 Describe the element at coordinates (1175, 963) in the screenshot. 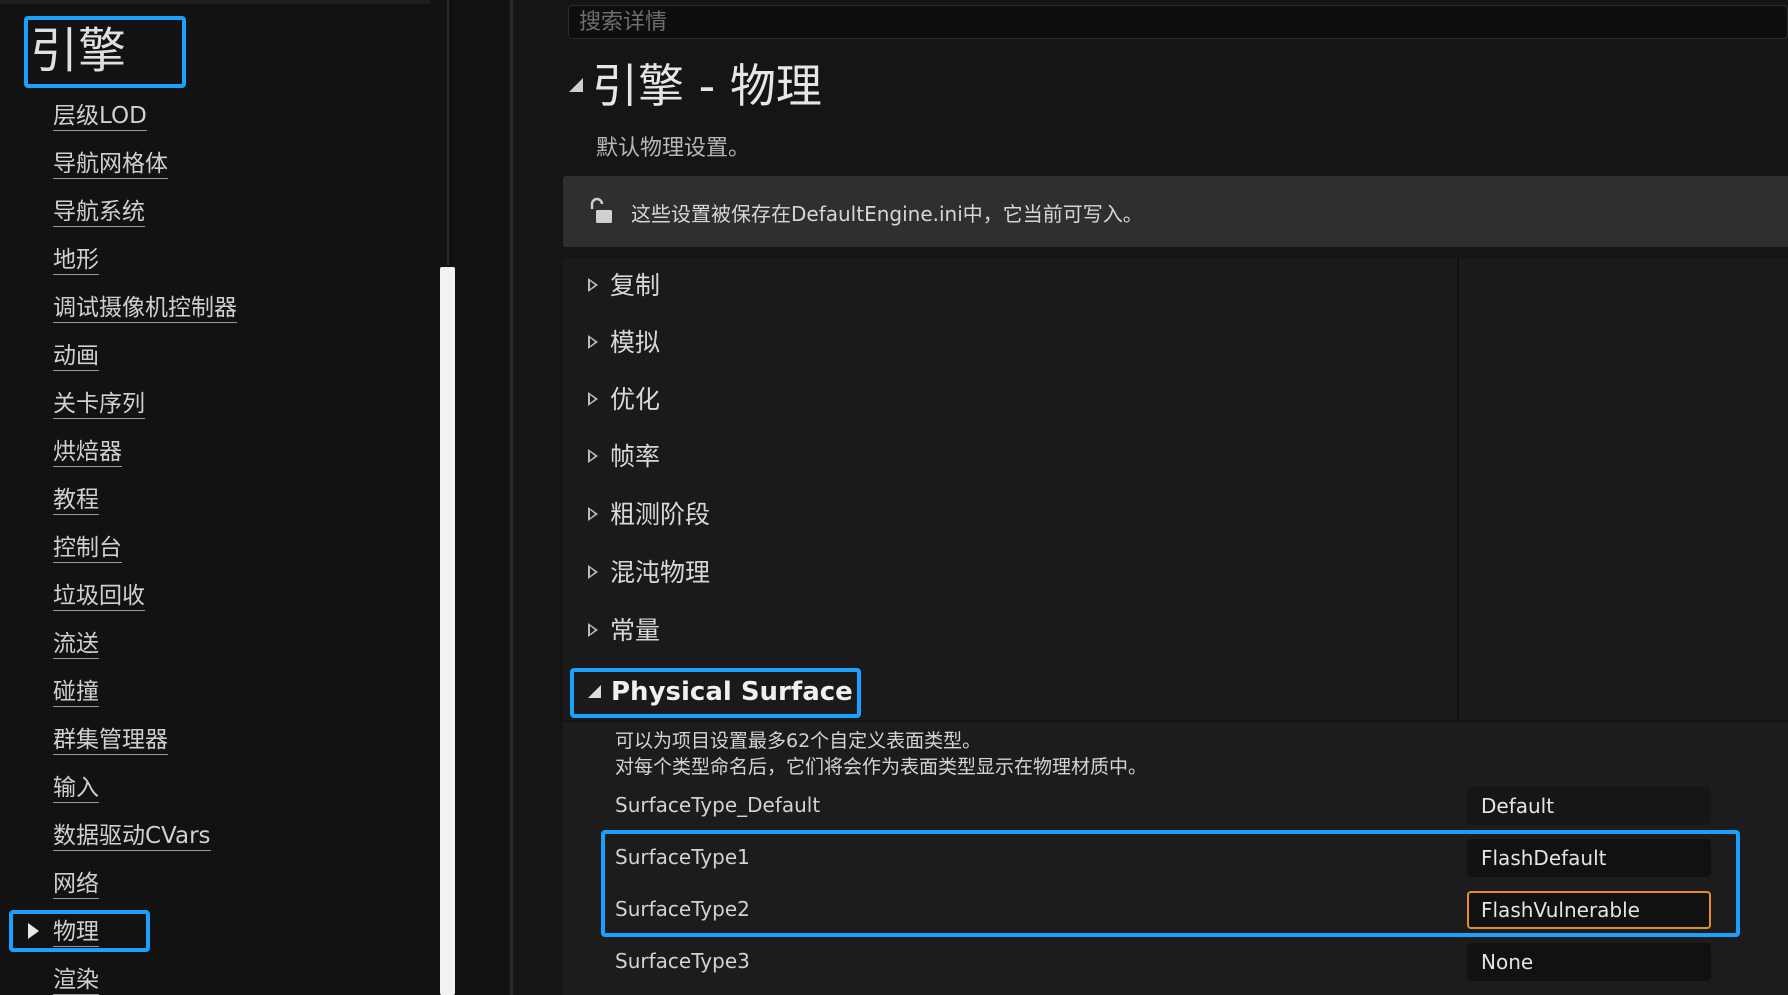

I see `property-row-surface-3: SurfaceType3 None` at that location.